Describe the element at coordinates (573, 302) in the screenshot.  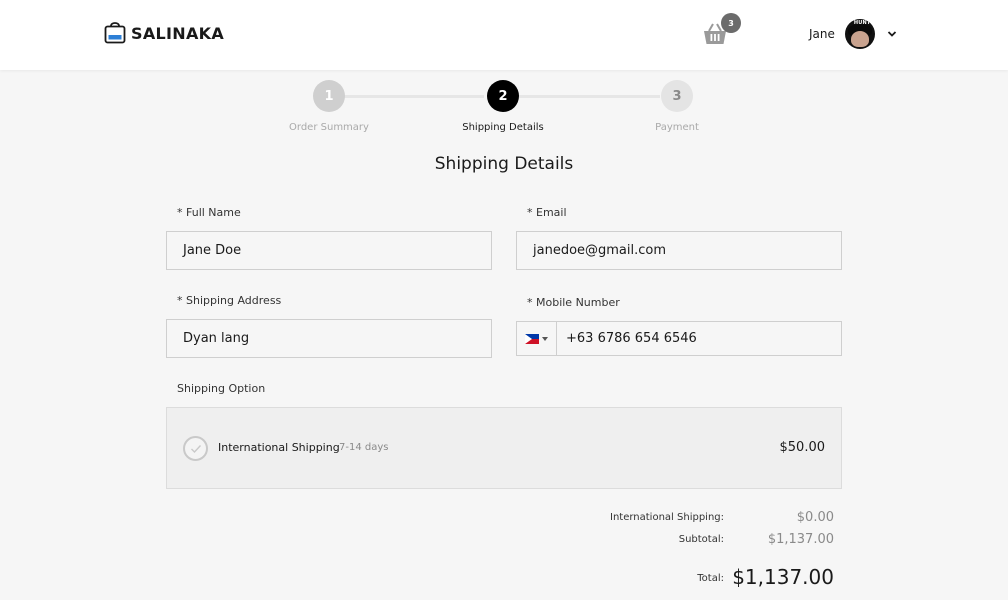
I see `mobile-number-label: * Mobile Number` at that location.